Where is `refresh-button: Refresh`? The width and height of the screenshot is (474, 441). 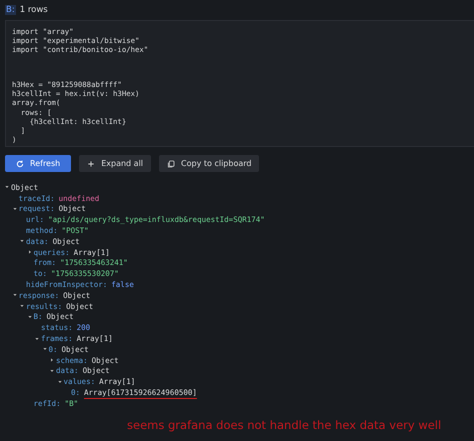 refresh-button: Refresh is located at coordinates (38, 163).